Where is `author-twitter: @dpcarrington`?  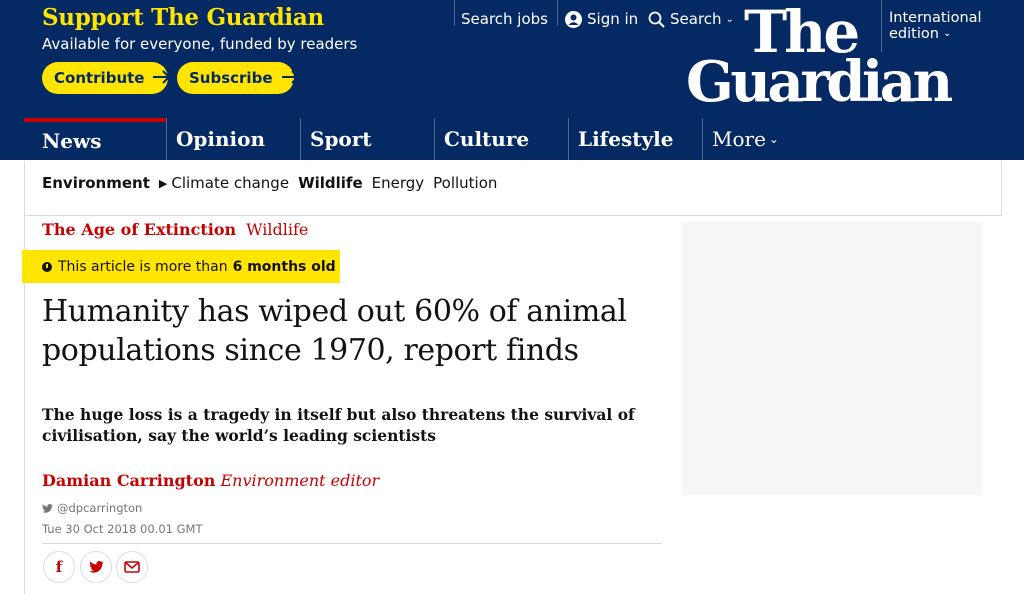
author-twitter: @dpcarrington is located at coordinates (92, 508).